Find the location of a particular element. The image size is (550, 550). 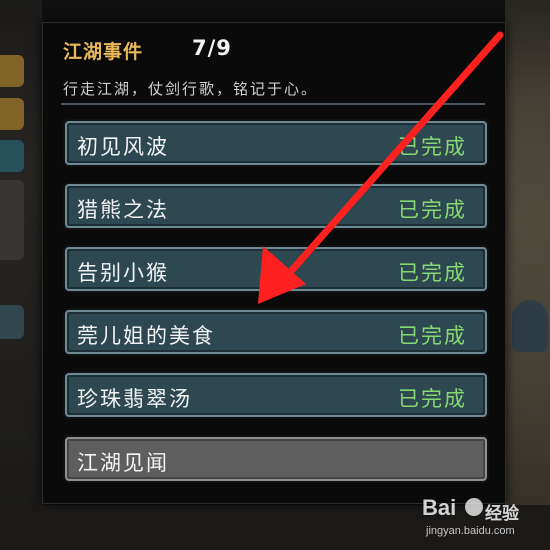

baidu-jingyan-watermark: Bai 经验 jingyan.baidu.com is located at coordinates (484, 520).